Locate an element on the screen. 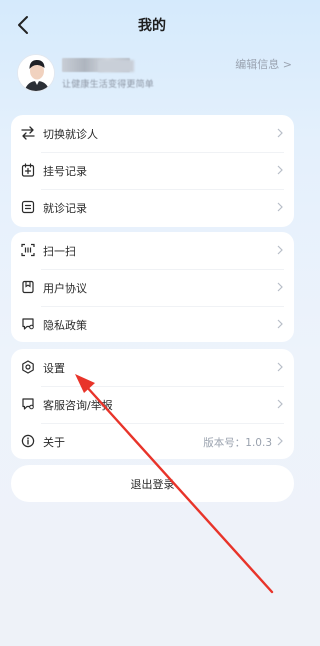 The height and width of the screenshot is (646, 320). edit-profile-link: 编辑信息 > is located at coordinates (263, 64).